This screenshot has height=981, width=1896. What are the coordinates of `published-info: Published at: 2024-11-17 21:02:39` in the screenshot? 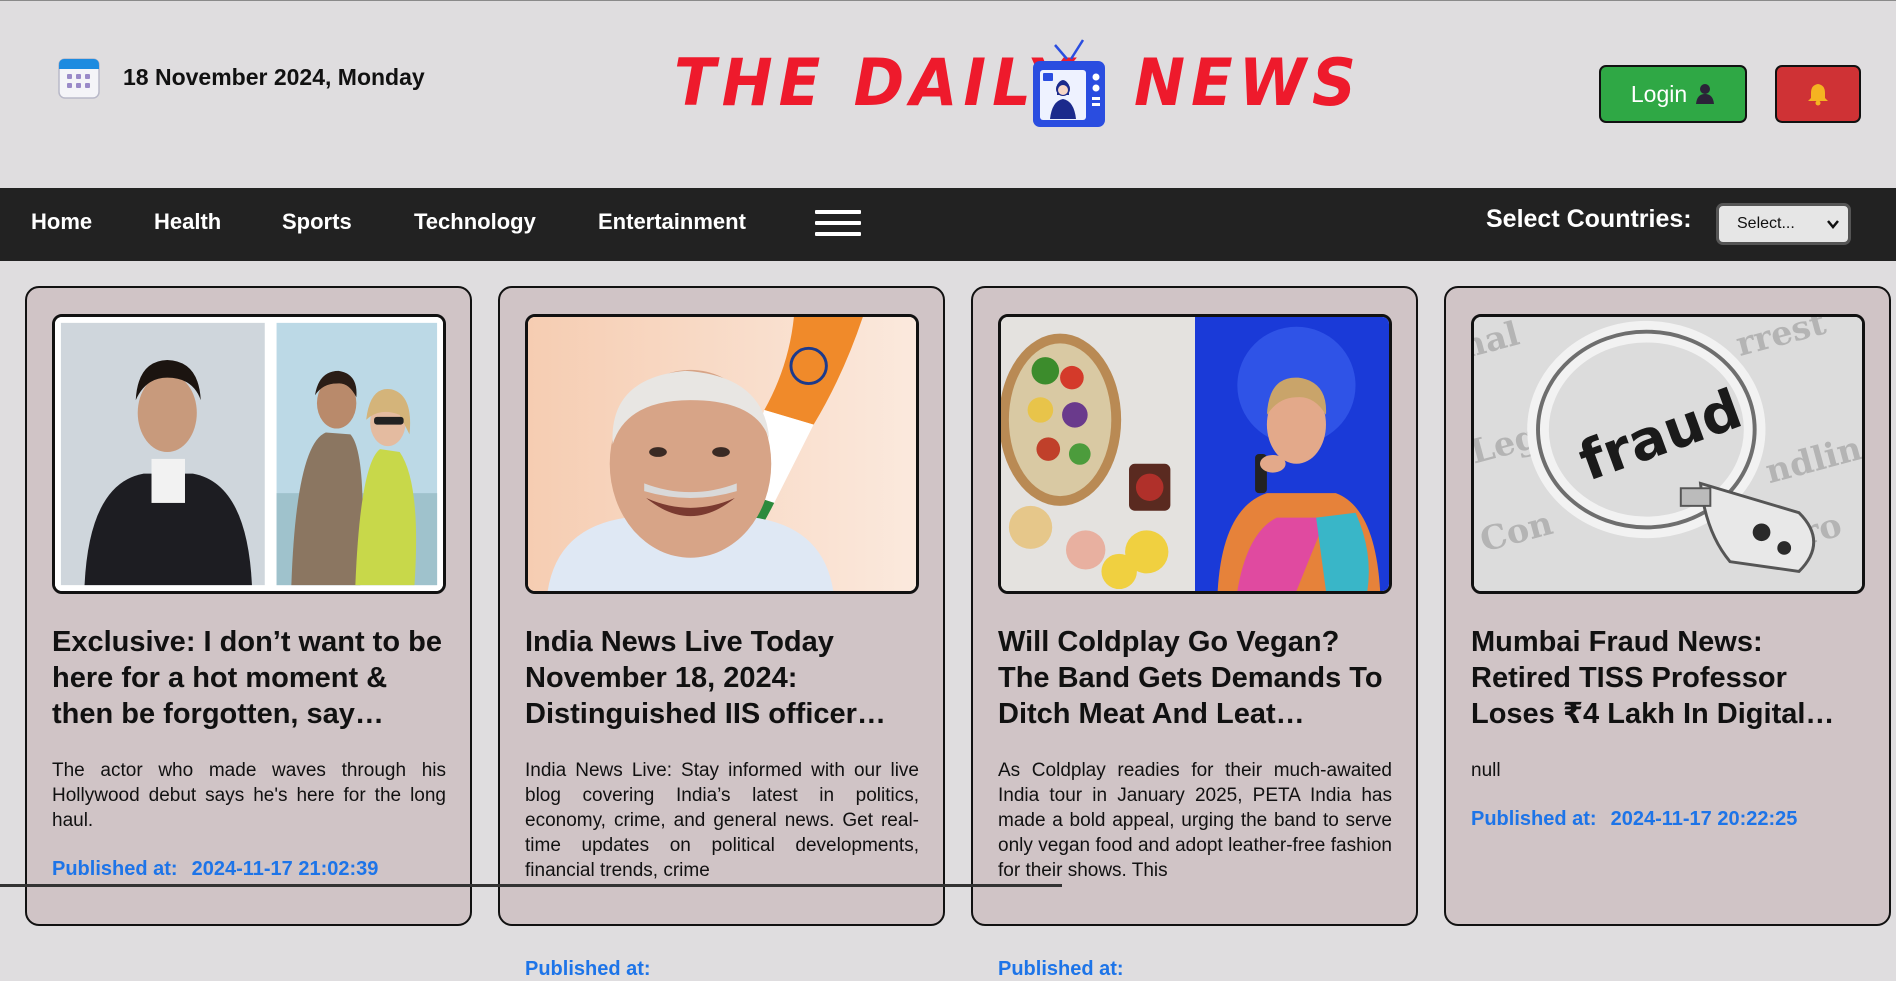 It's located at (215, 869).